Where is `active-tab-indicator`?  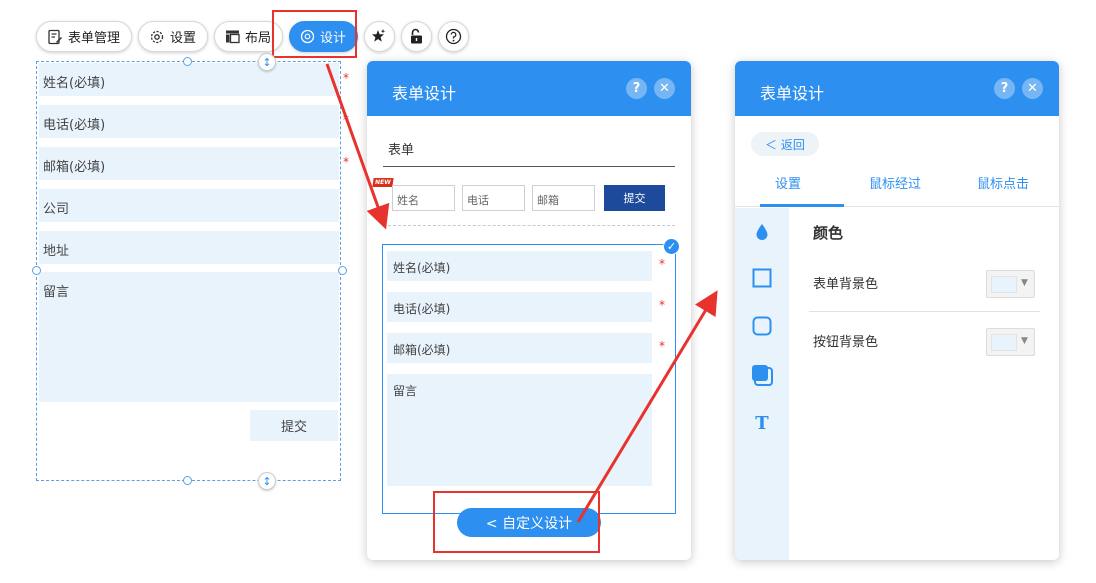
active-tab-indicator is located at coordinates (802, 205).